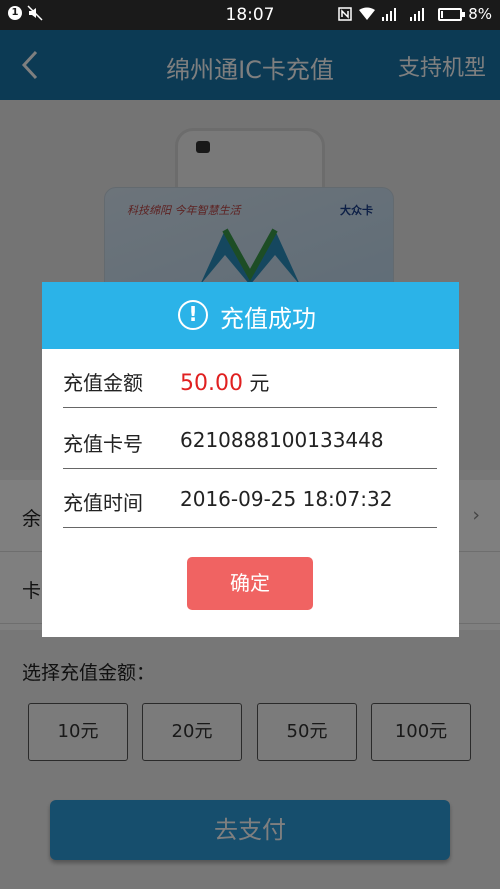 This screenshot has width=500, height=889. I want to click on time-key: 充值时间, so click(103, 503).